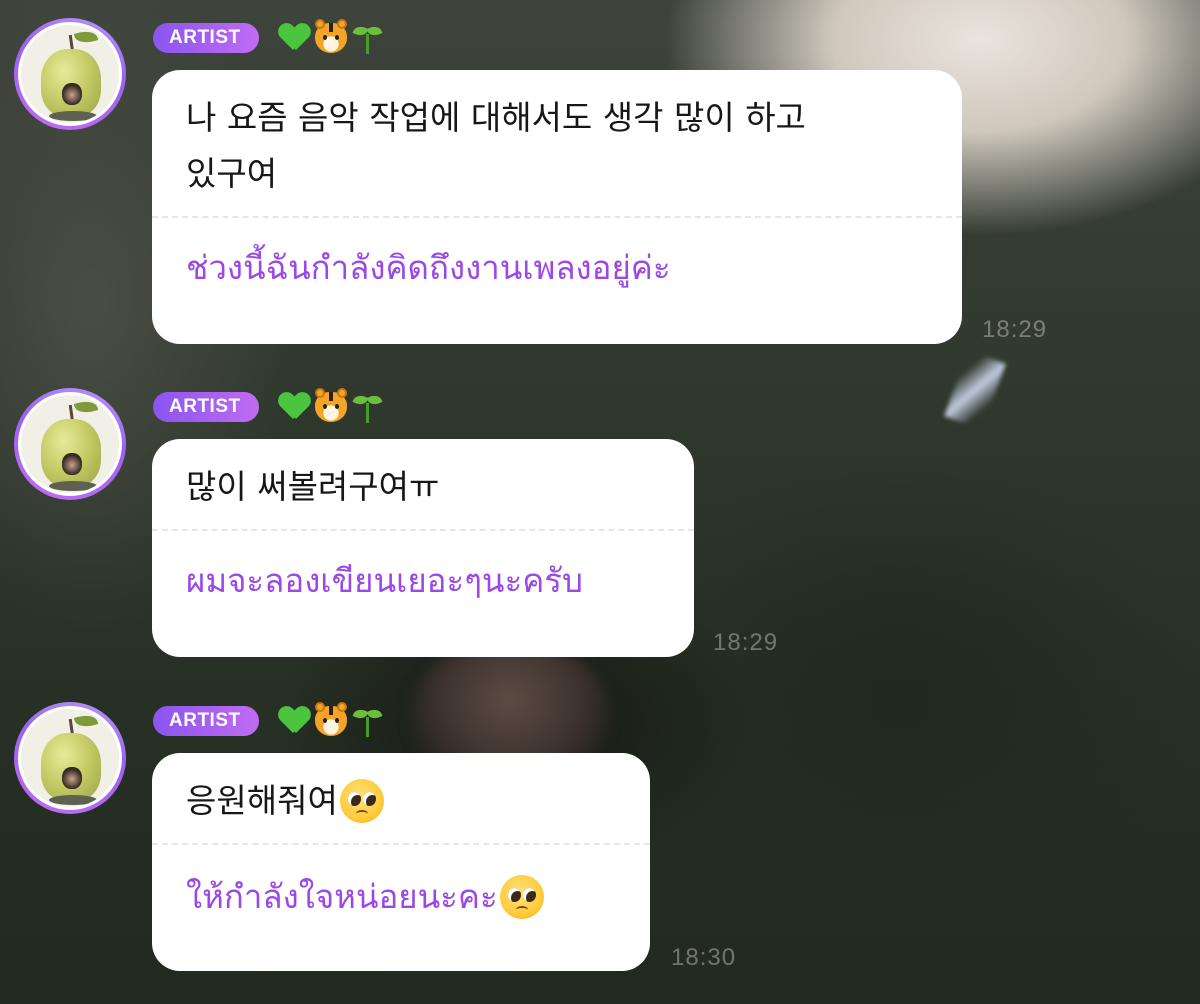  I want to click on original-text-line: 응원해줘여, so click(262, 800).